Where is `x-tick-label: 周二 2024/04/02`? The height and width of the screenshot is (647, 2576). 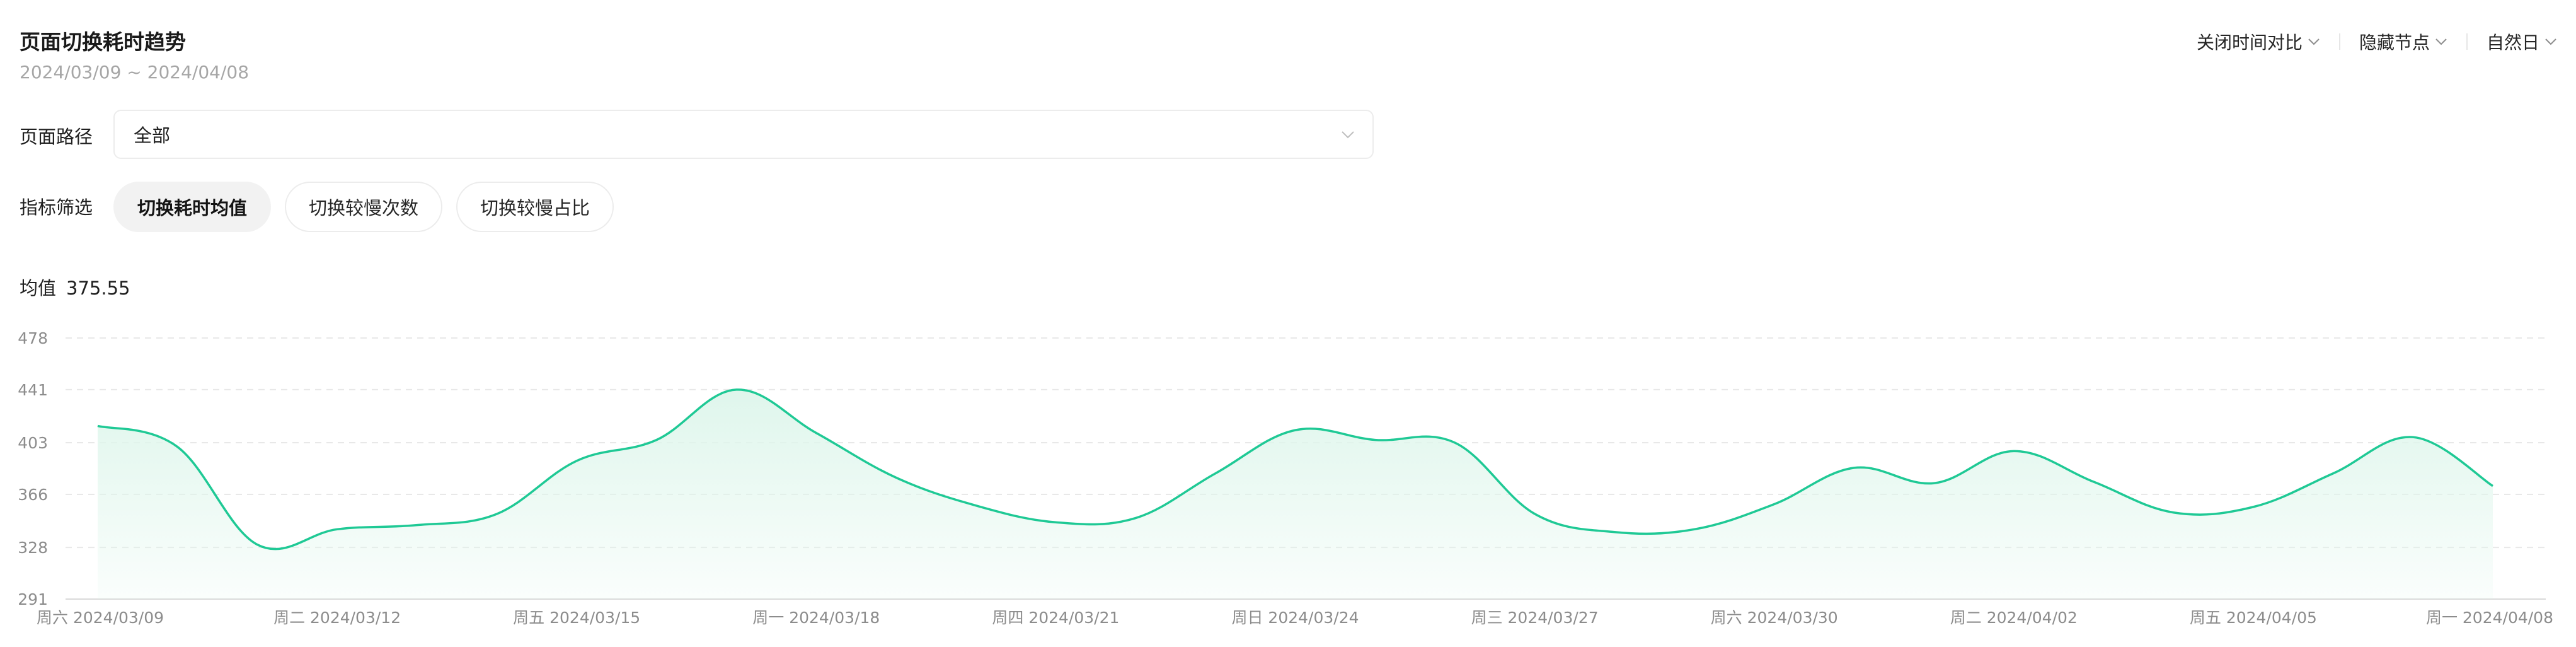
x-tick-label: 周二 2024/04/02 is located at coordinates (2014, 618).